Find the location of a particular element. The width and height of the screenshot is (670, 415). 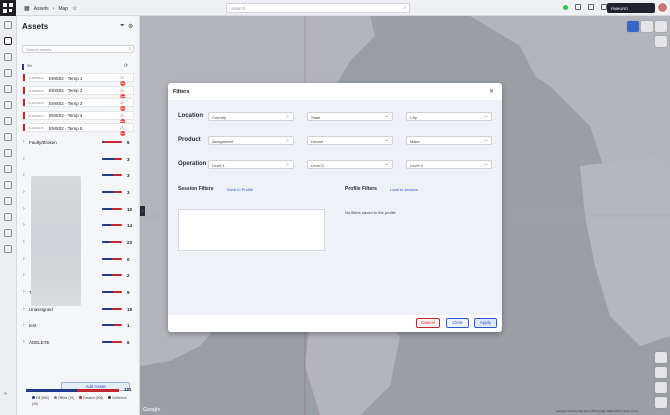

apply-button: Apply is located at coordinates (485, 323).